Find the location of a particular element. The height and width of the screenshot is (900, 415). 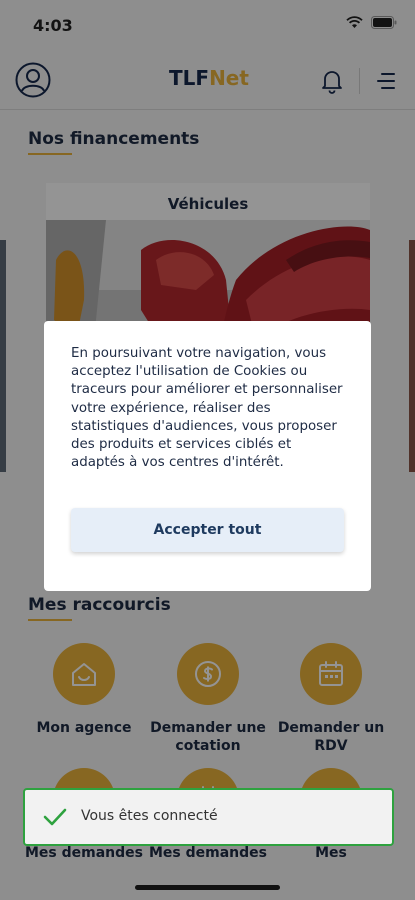

connection-toast: Vous êtes connecté is located at coordinates (208, 817).